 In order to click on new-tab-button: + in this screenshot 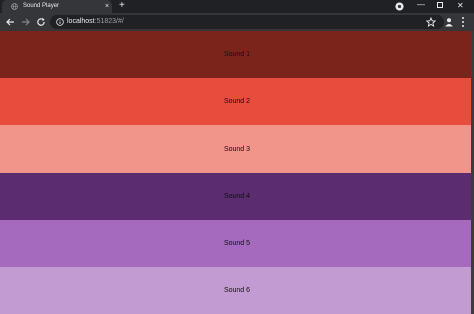, I will do `click(122, 6)`.